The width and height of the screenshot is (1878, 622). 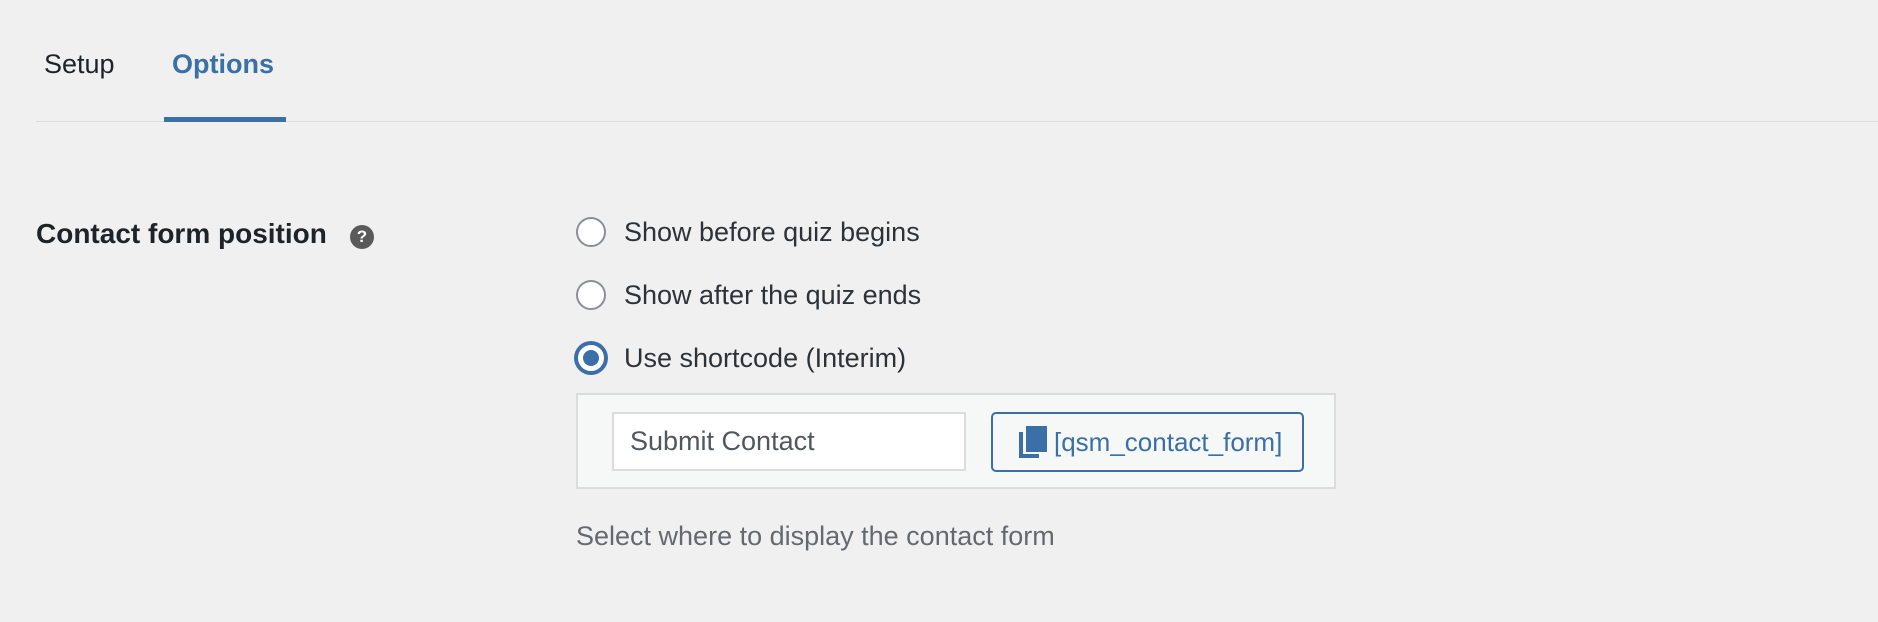 What do you see at coordinates (773, 295) in the screenshot?
I see `radio-label-after-quiz: Show after the quiz ends` at bounding box center [773, 295].